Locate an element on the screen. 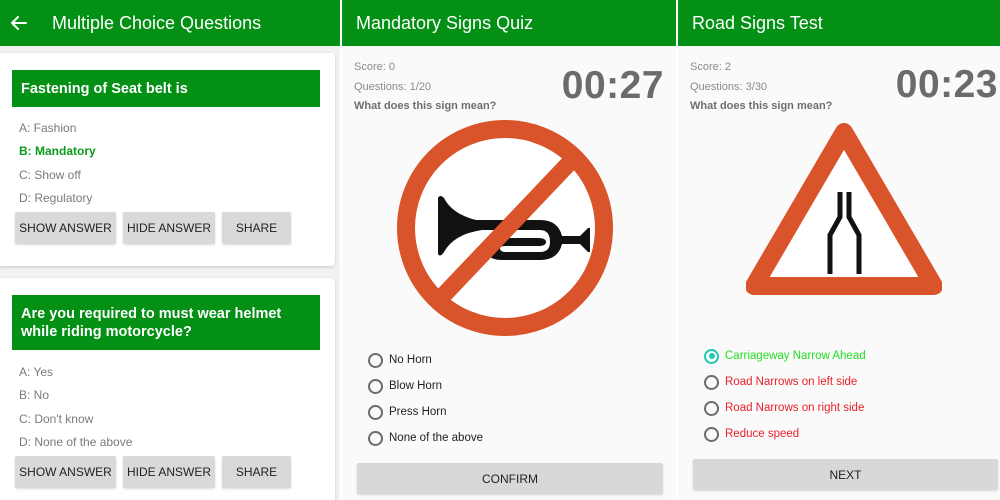 Image resolution: width=1000 pixels, height=500 pixels. screen-title: Road Signs Test is located at coordinates (757, 22).